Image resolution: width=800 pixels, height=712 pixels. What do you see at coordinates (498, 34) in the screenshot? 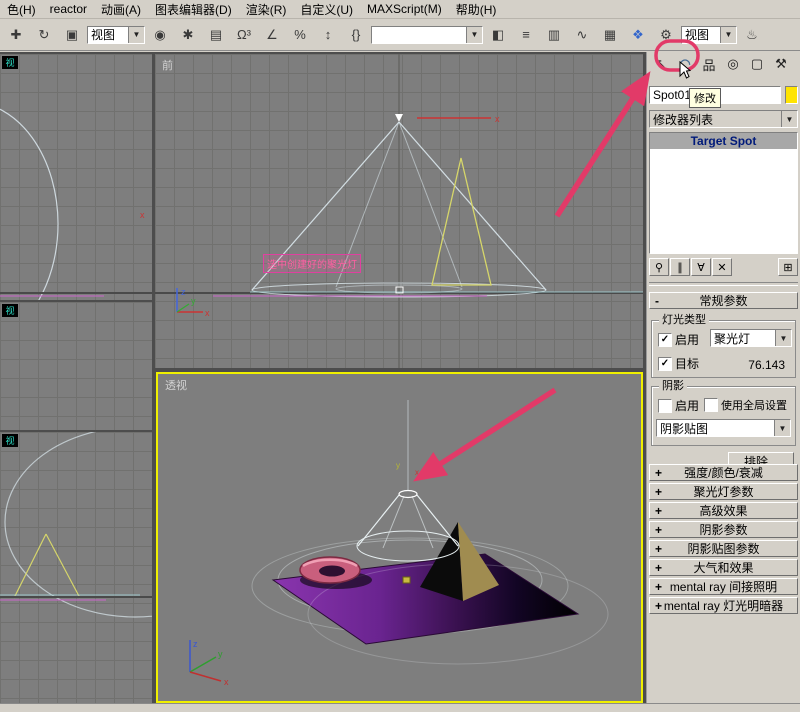
I see `mirror-icon: ◧` at bounding box center [498, 34].